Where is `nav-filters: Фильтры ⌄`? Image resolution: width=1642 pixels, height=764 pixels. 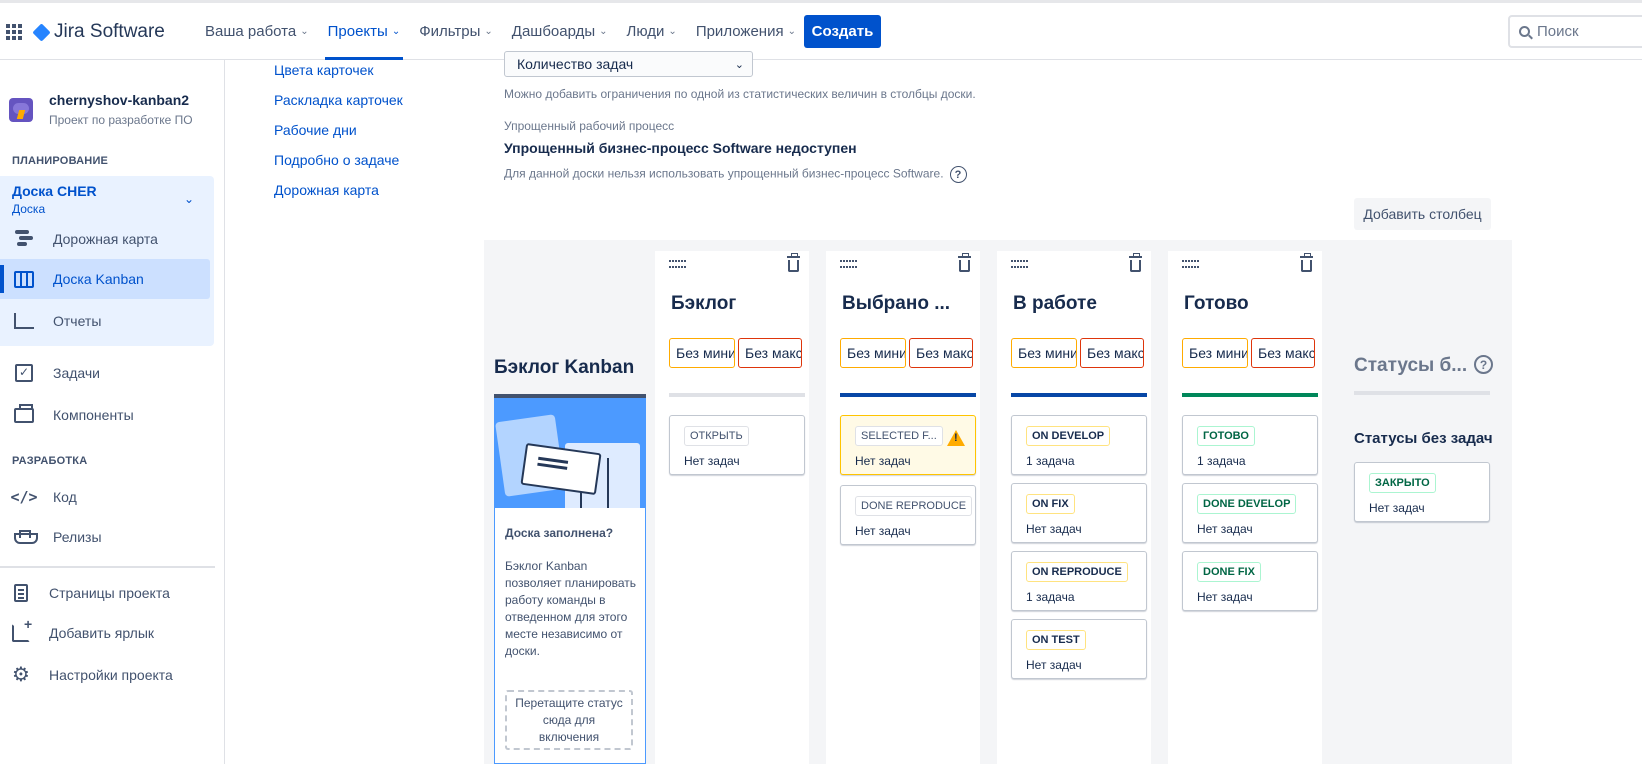 nav-filters: Фильтры ⌄ is located at coordinates (456, 31).